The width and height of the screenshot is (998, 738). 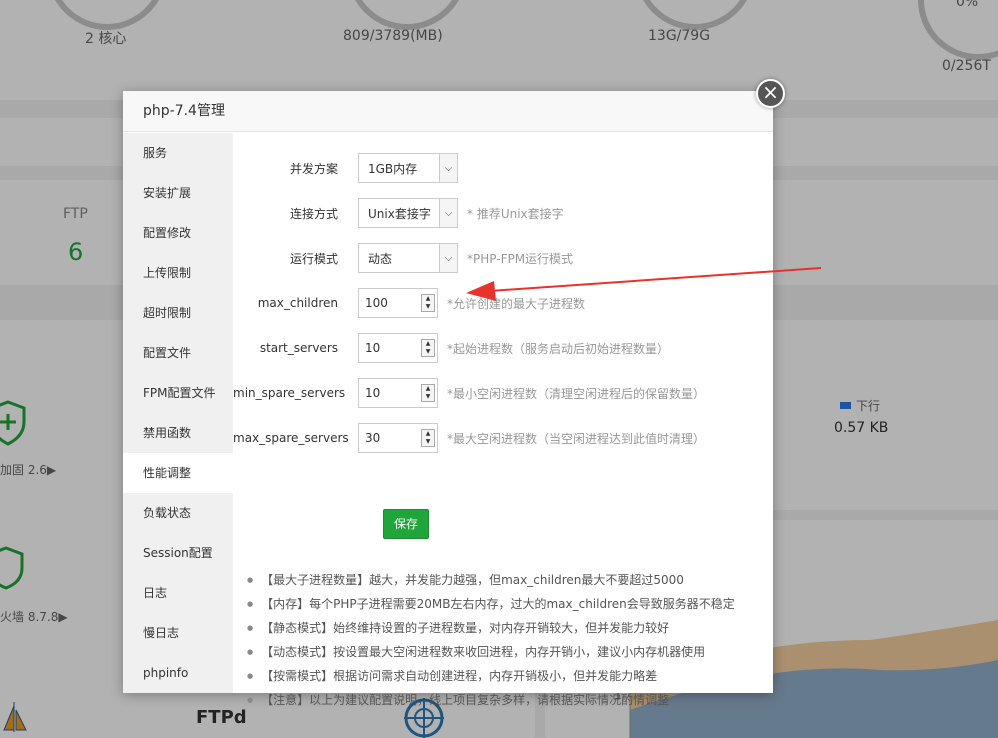 I want to click on max-children-value: 100, so click(x=376, y=303).